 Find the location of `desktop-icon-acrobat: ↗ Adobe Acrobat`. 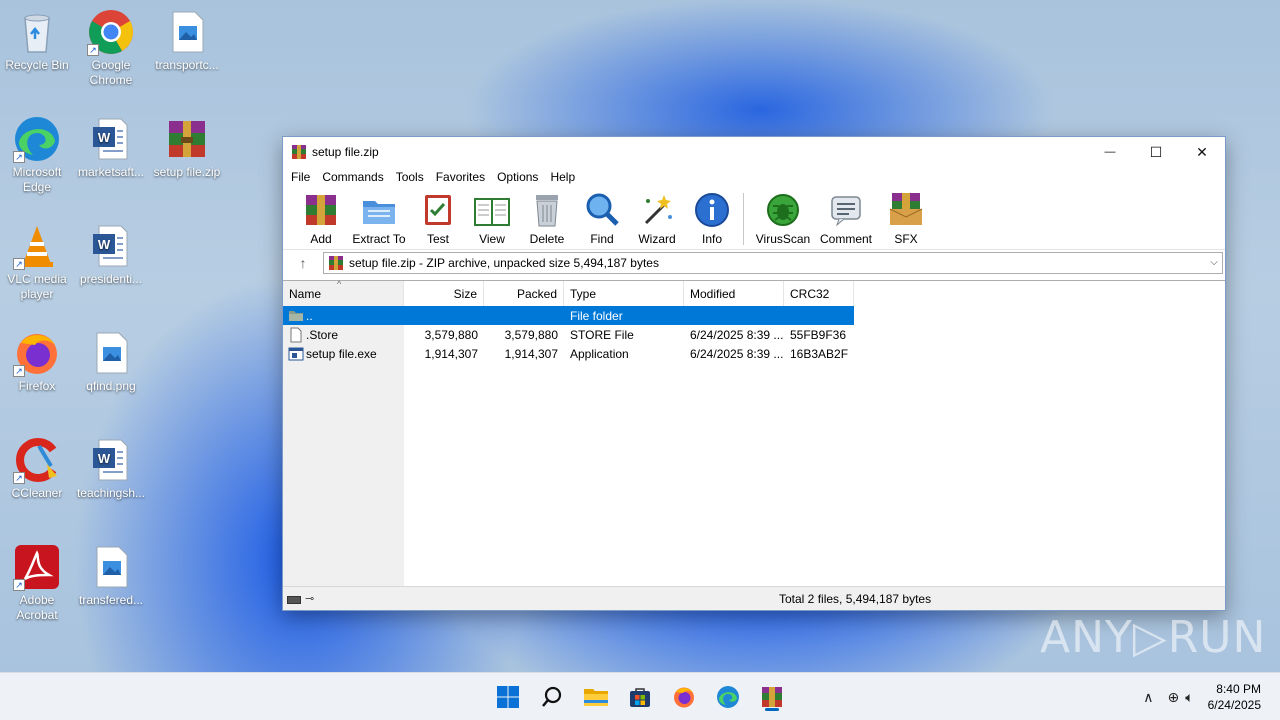

desktop-icon-acrobat: ↗ Adobe Acrobat is located at coordinates (37, 583).